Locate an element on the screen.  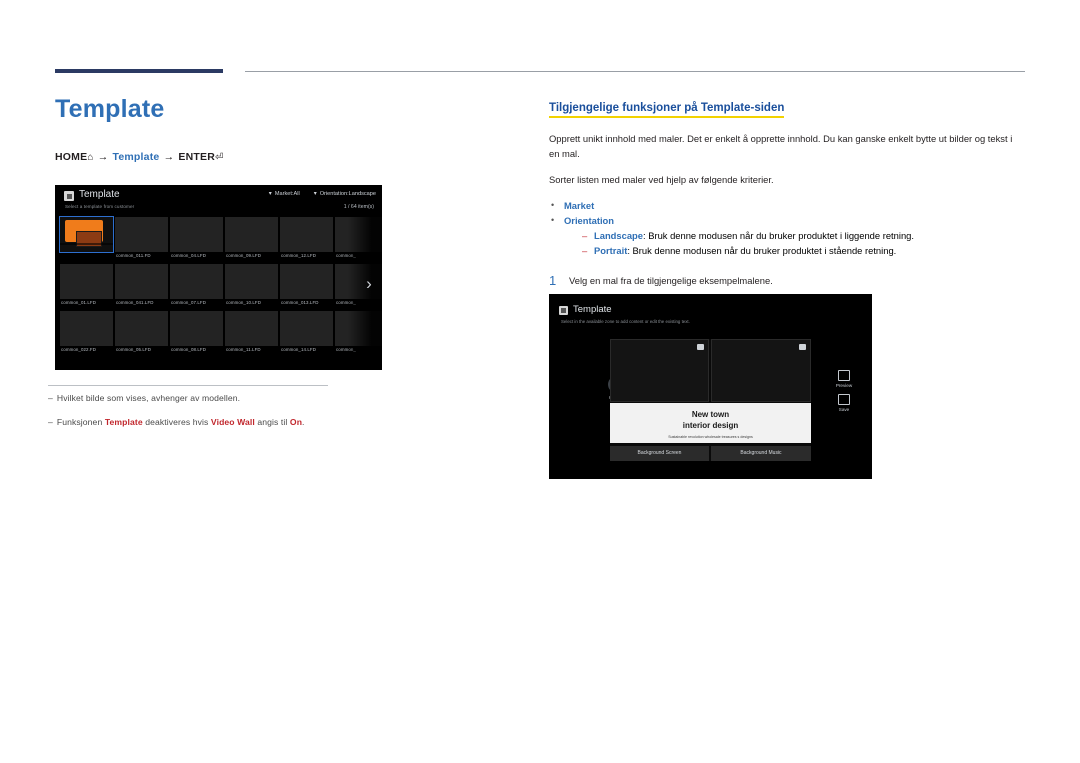
template-cell: common_05.LFD is located at coordinates (141, 333).